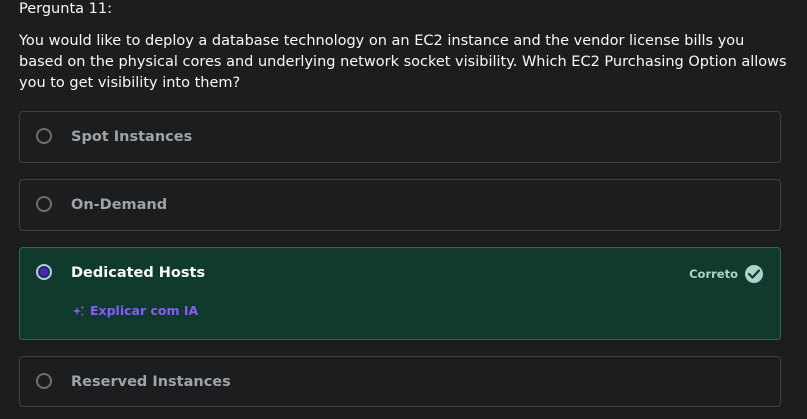 This screenshot has width=807, height=419. What do you see at coordinates (138, 273) in the screenshot?
I see `answer-option-label: Dedicated Hosts` at bounding box center [138, 273].